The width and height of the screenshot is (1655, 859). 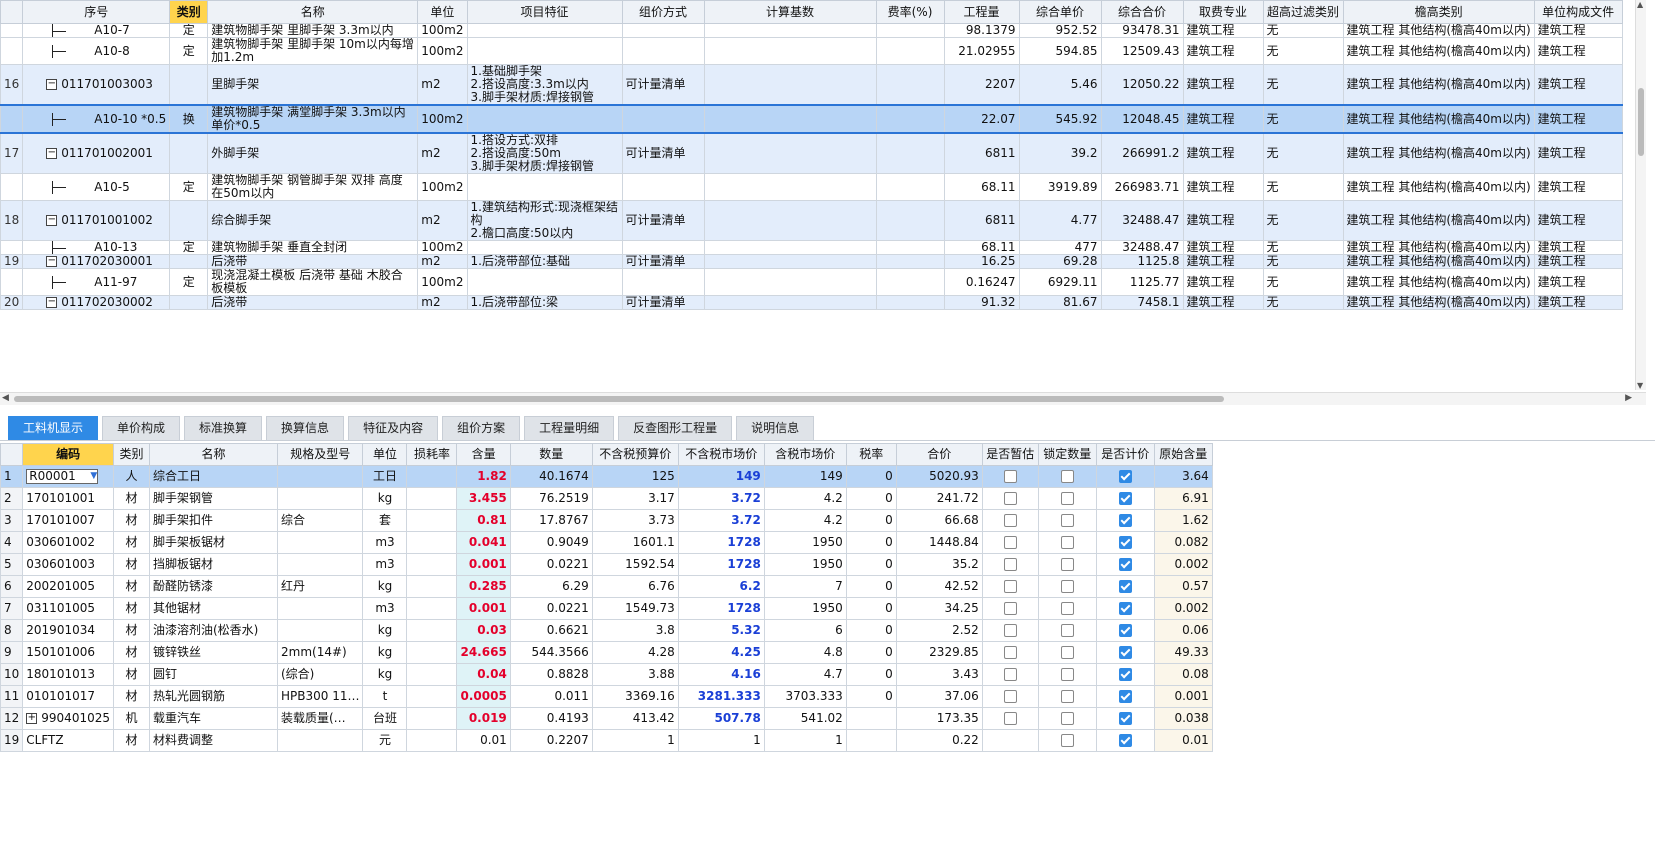 I want to click on feature-cell: 1.基础脚手架 2.搭设高度:3.3m以内 3.脚手架材质:焊接钢管, so click(x=544, y=85).